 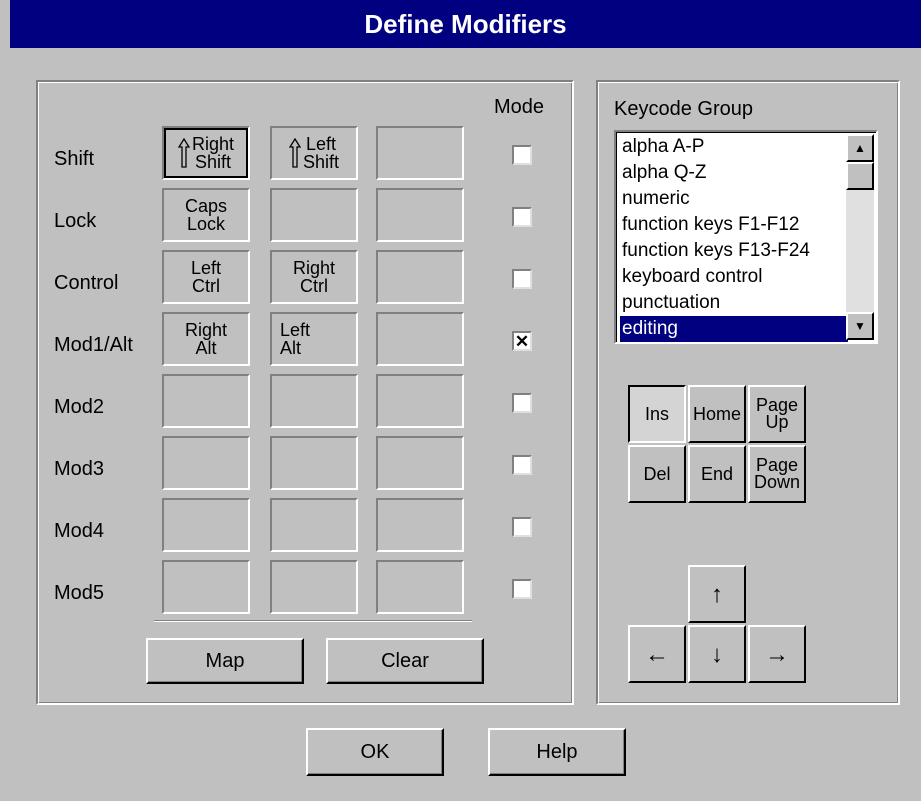 What do you see at coordinates (734, 147) in the screenshot?
I see `list-item: alpha A-P` at bounding box center [734, 147].